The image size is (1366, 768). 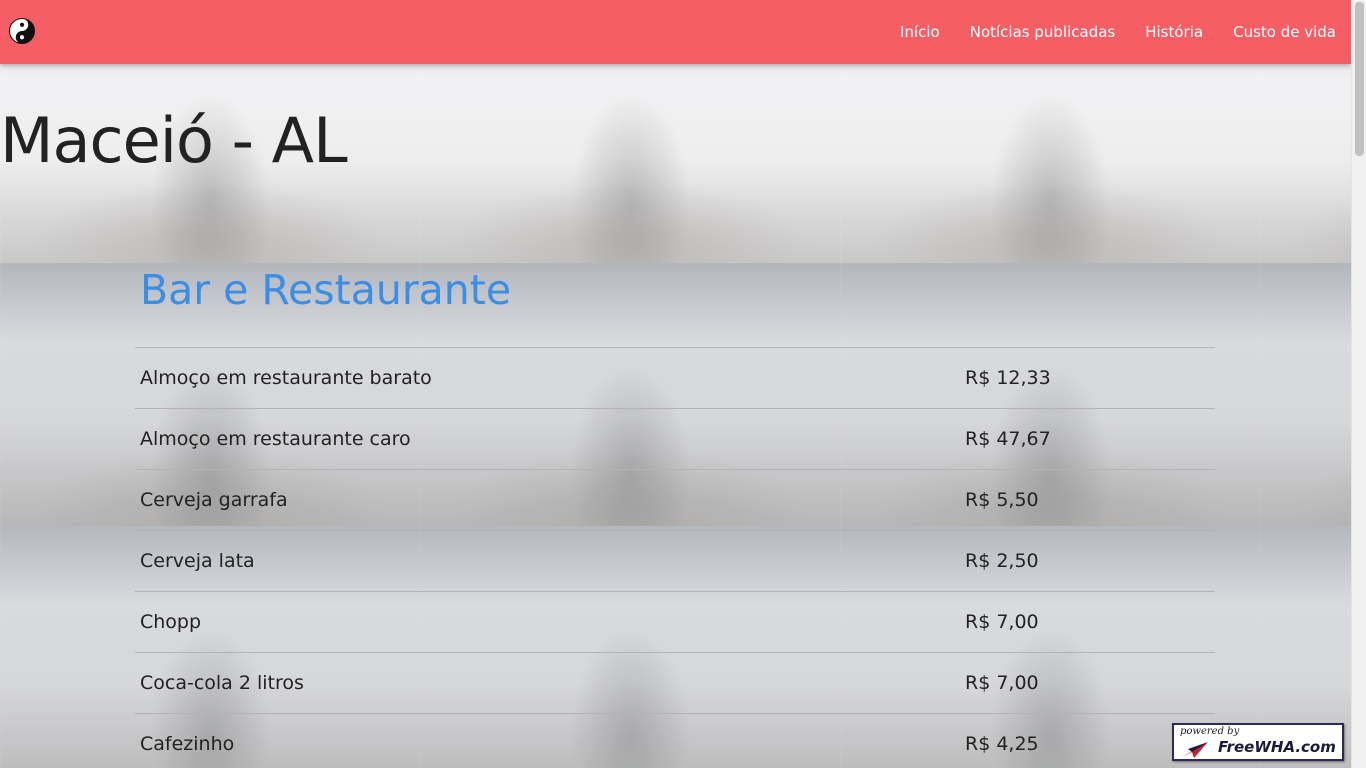 I want to click on table-row: Coca-cola 2 litros R$ 7,00, so click(x=675, y=683).